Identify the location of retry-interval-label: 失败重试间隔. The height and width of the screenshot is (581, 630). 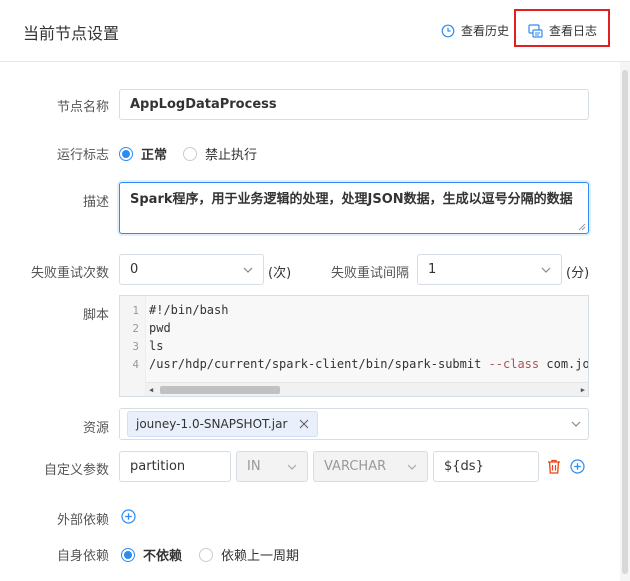
(369, 273).